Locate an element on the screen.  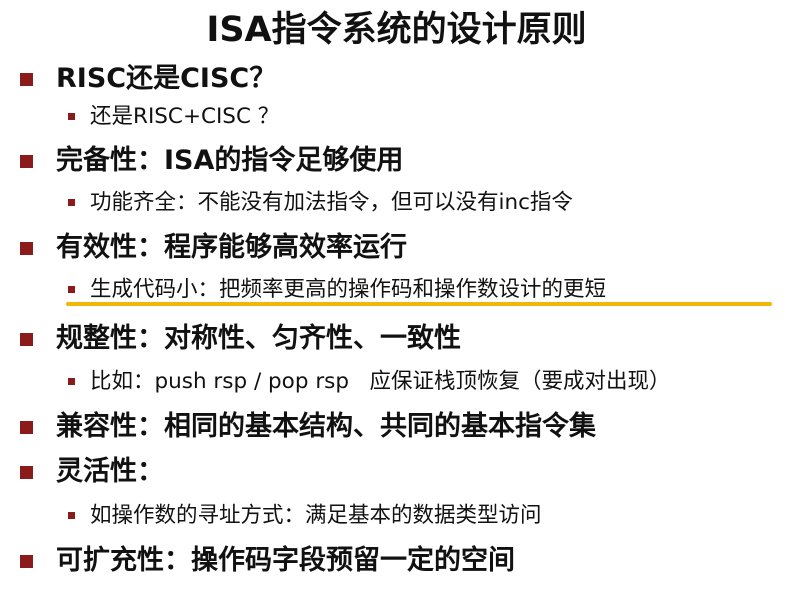
sub-bullet-text: 功能齐全：不能没有加法指令，但可以没有inc指令 is located at coordinates (331, 202).